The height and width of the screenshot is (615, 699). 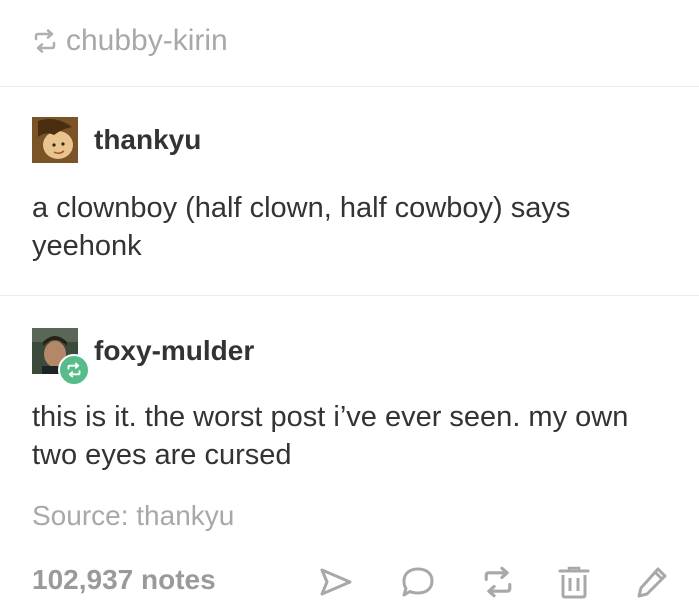 What do you see at coordinates (147, 140) in the screenshot?
I see `username: thankyu` at bounding box center [147, 140].